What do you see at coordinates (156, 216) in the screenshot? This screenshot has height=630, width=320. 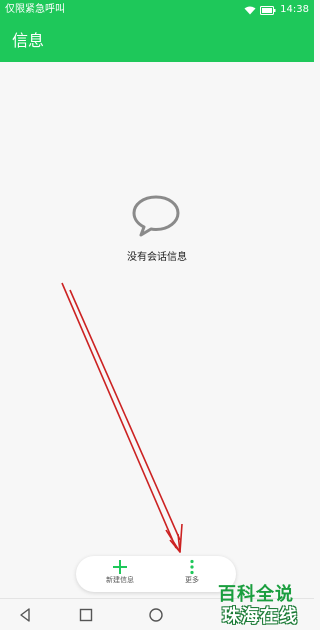 I see `chat-bubble-icon` at bounding box center [156, 216].